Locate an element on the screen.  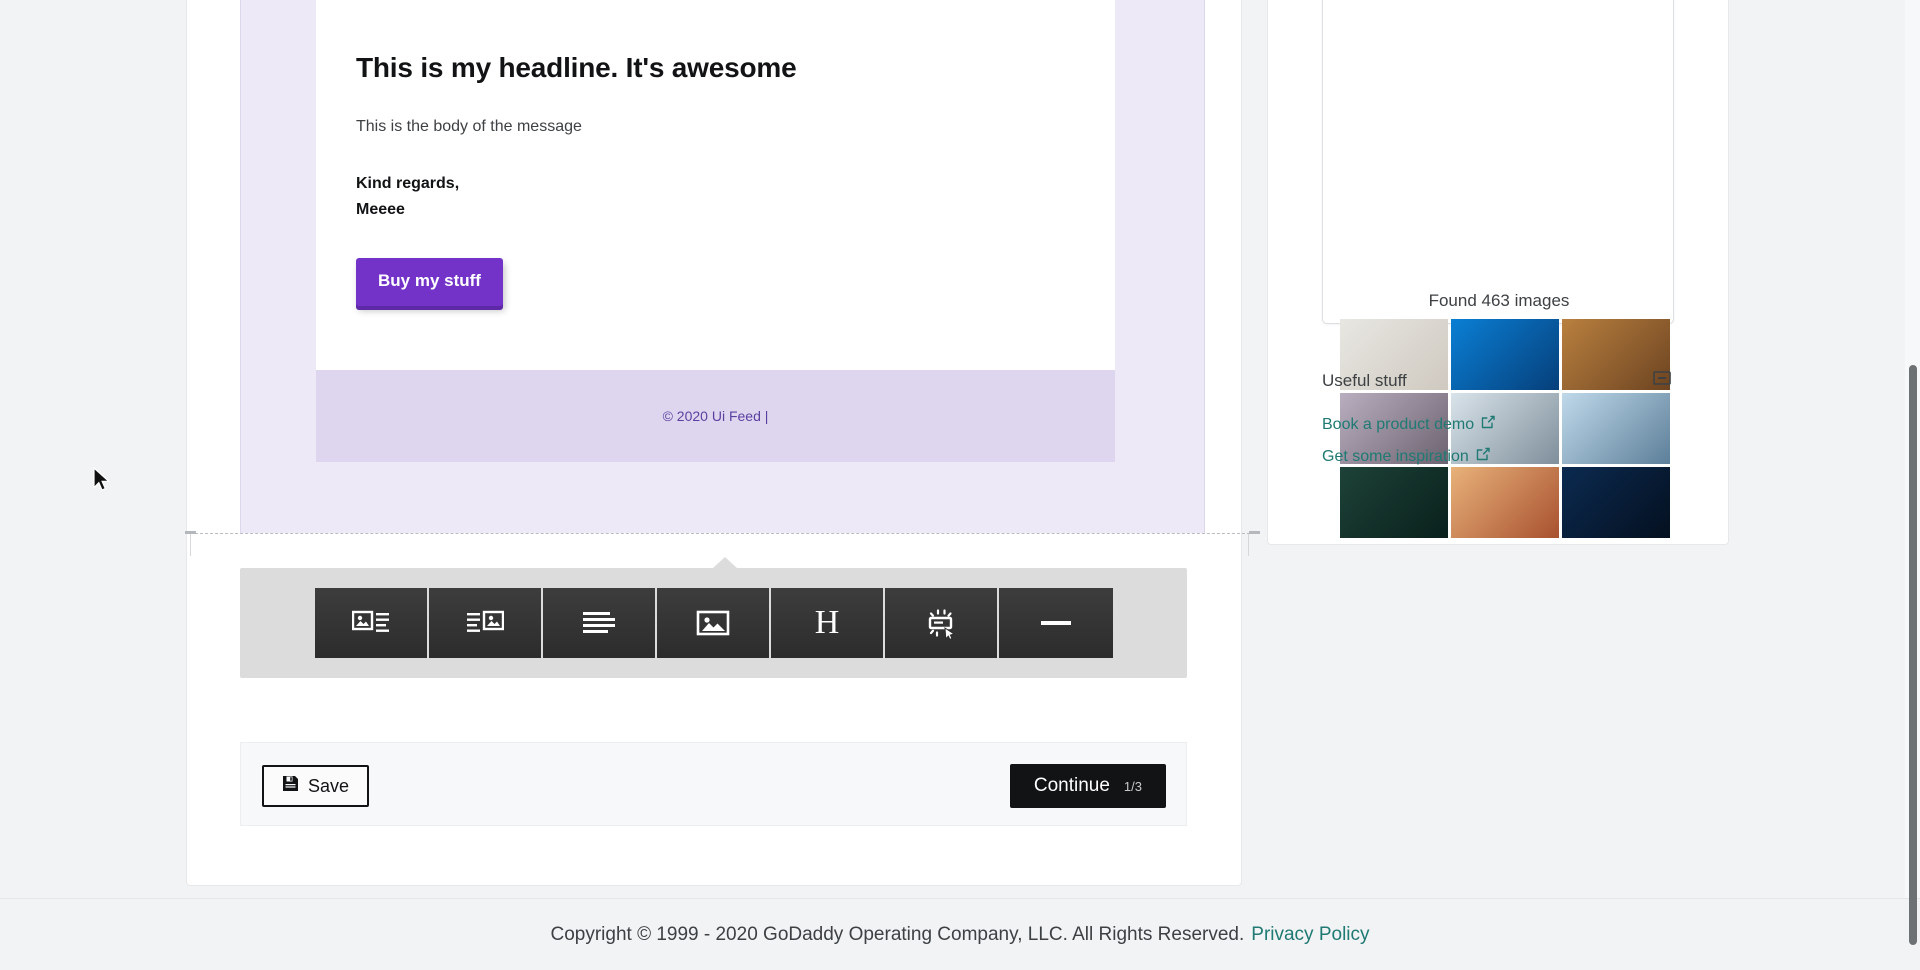
image-only-layout-button is located at coordinates (714, 623).